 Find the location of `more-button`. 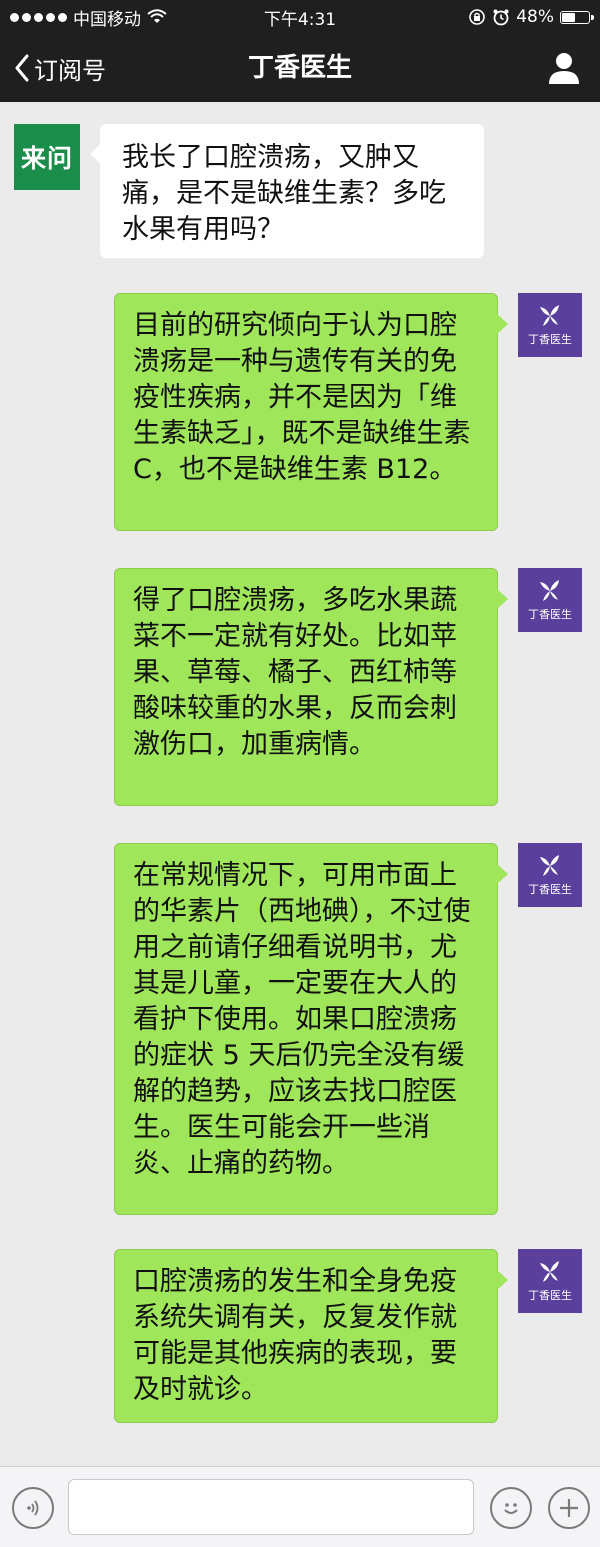

more-button is located at coordinates (569, 1508).